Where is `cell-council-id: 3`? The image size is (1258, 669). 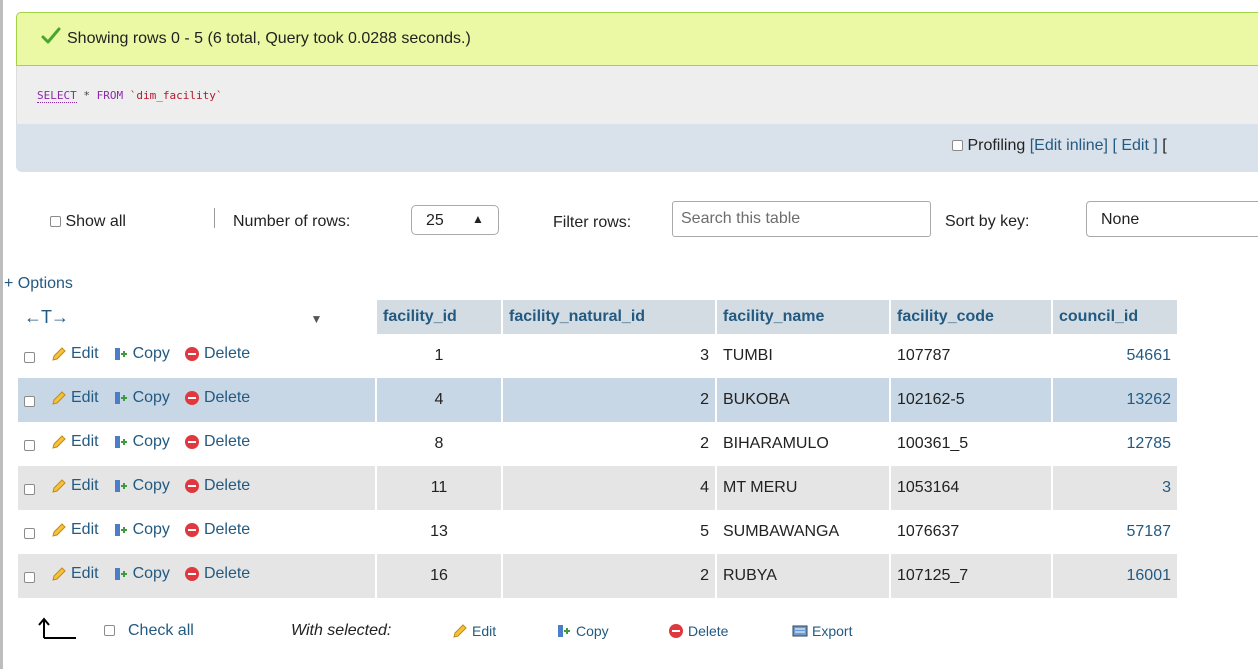
cell-council-id: 3 is located at coordinates (1115, 488).